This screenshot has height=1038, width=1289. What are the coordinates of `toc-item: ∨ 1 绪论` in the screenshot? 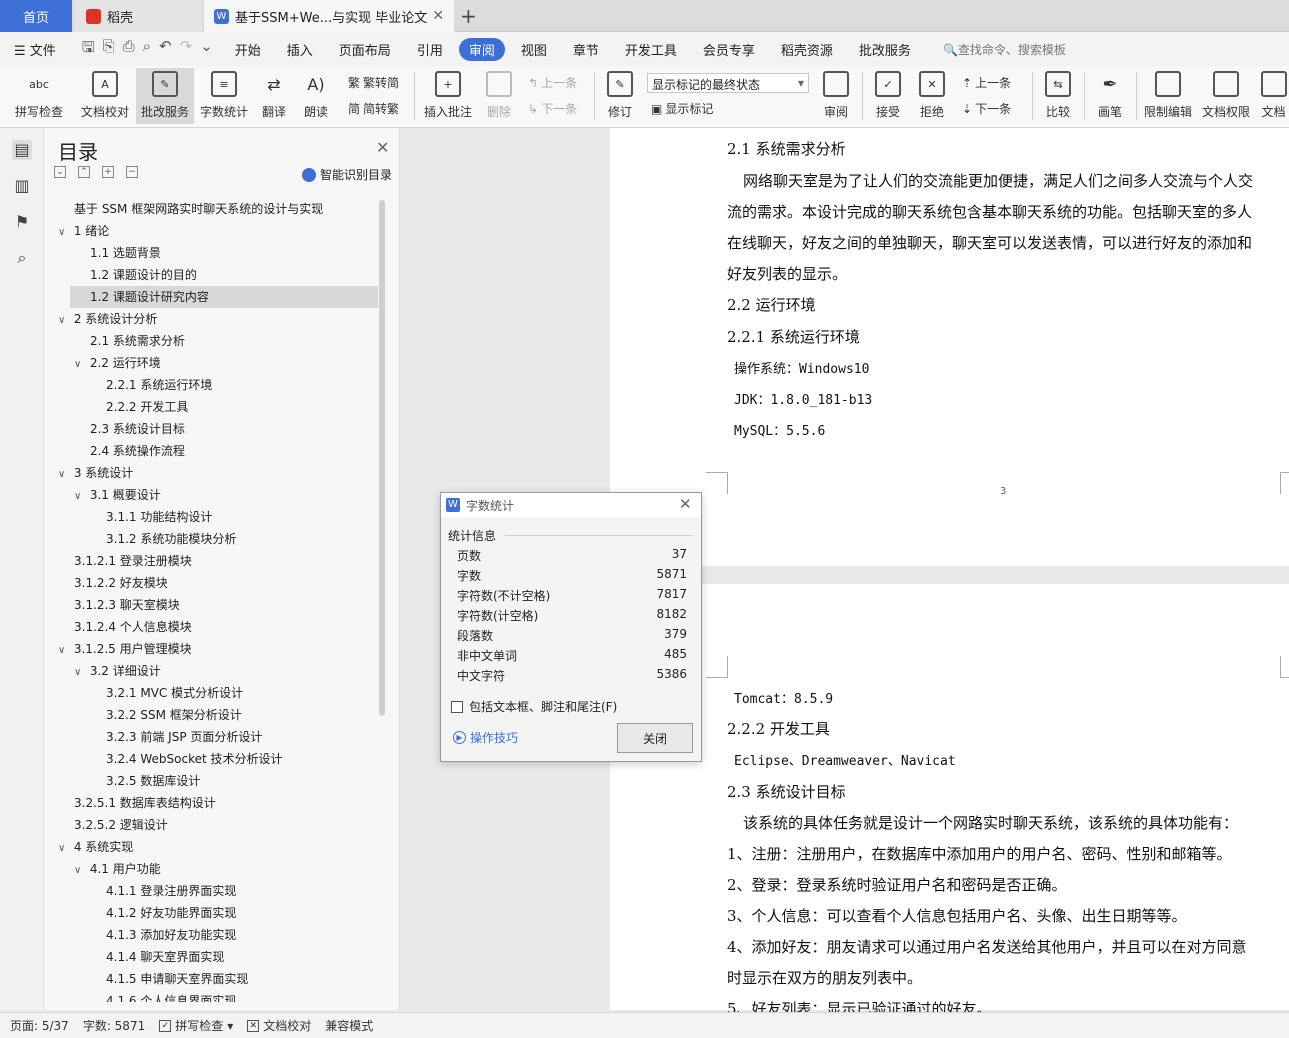 It's located at (83, 231).